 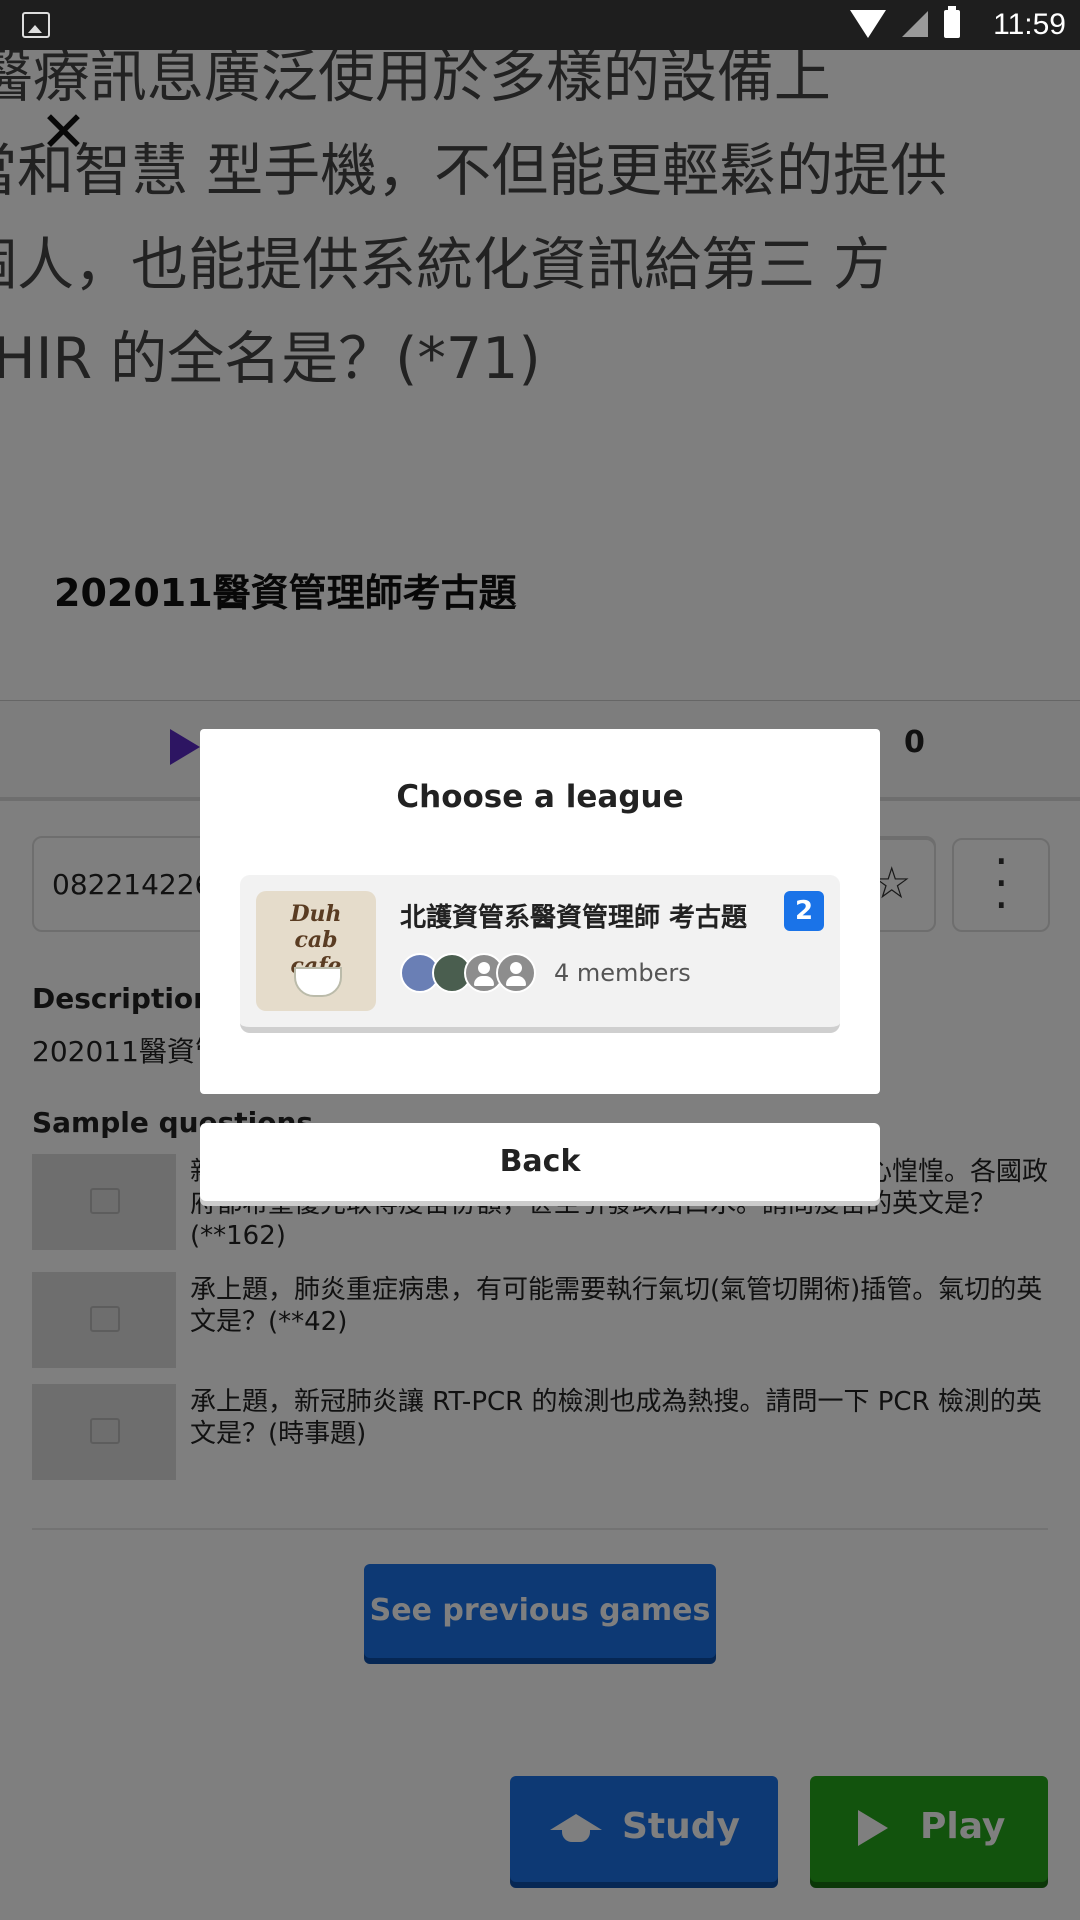 I want to click on member-count: 4 members, so click(x=622, y=973).